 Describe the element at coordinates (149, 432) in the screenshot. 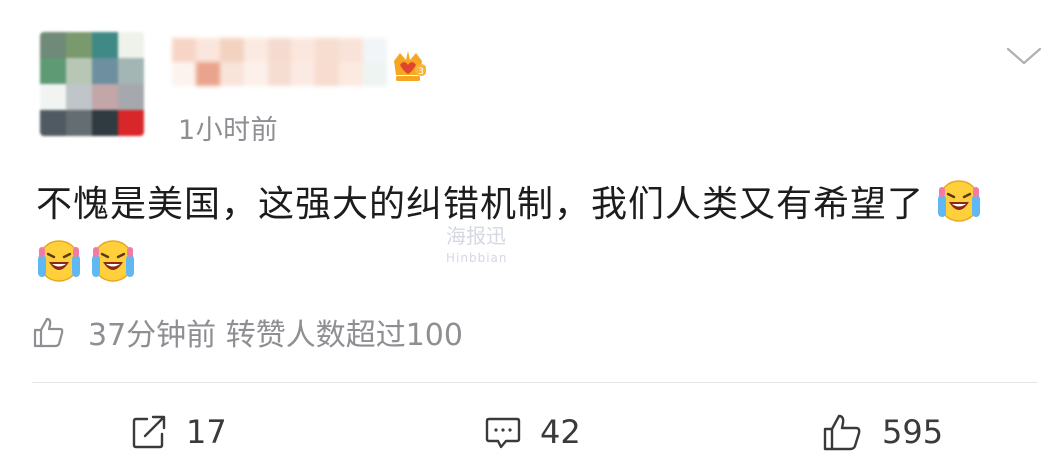

I see `repost-icon` at that location.